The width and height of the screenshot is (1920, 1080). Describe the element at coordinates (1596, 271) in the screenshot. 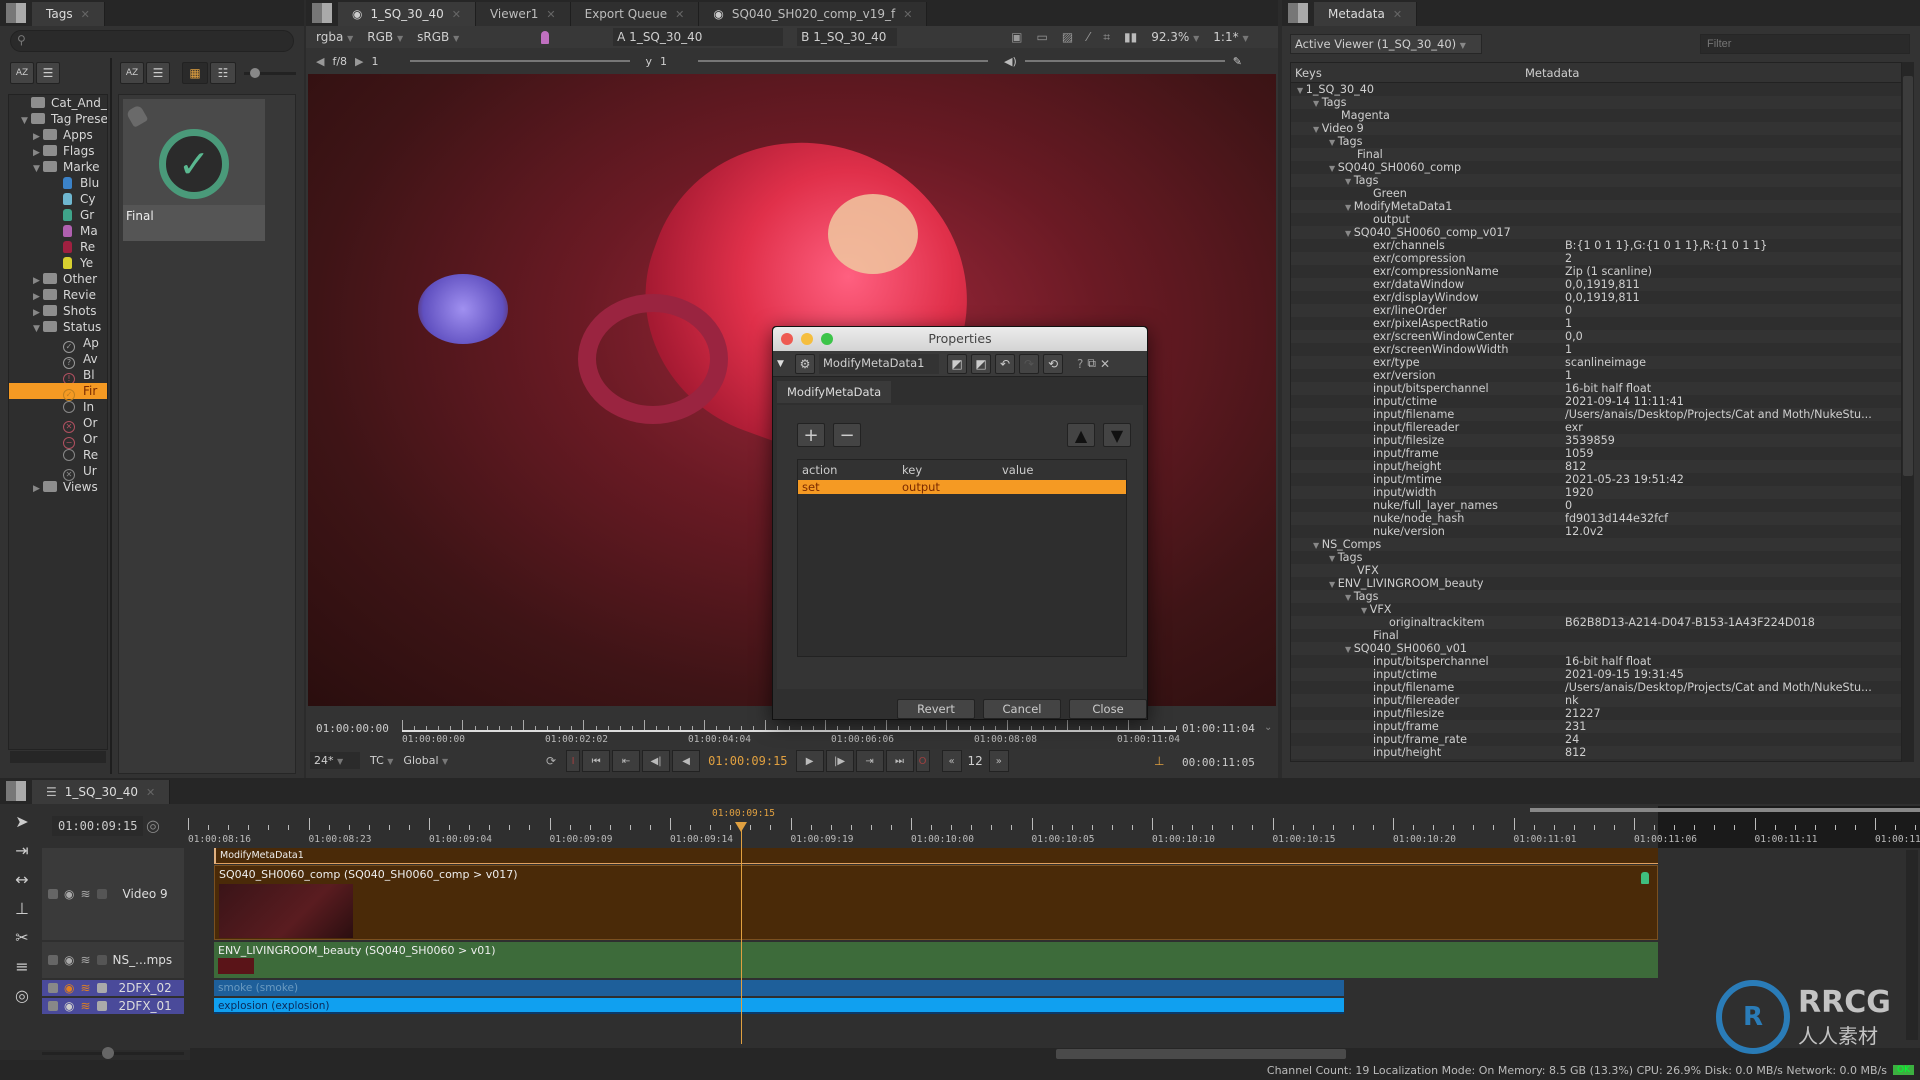

I see `metadata-row: exr/compressionName Zip (1 scanline)` at that location.